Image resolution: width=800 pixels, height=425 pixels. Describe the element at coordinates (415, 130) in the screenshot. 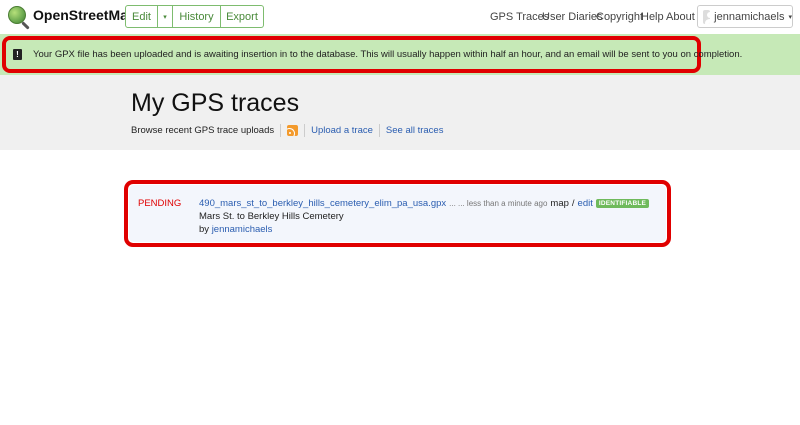

I see `see-all-traces-link: See all traces` at that location.